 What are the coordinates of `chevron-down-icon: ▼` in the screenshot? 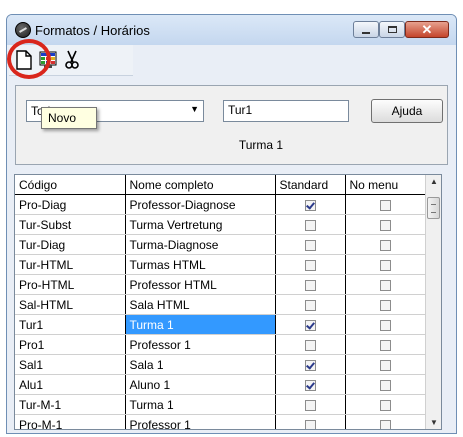 It's located at (194, 109).